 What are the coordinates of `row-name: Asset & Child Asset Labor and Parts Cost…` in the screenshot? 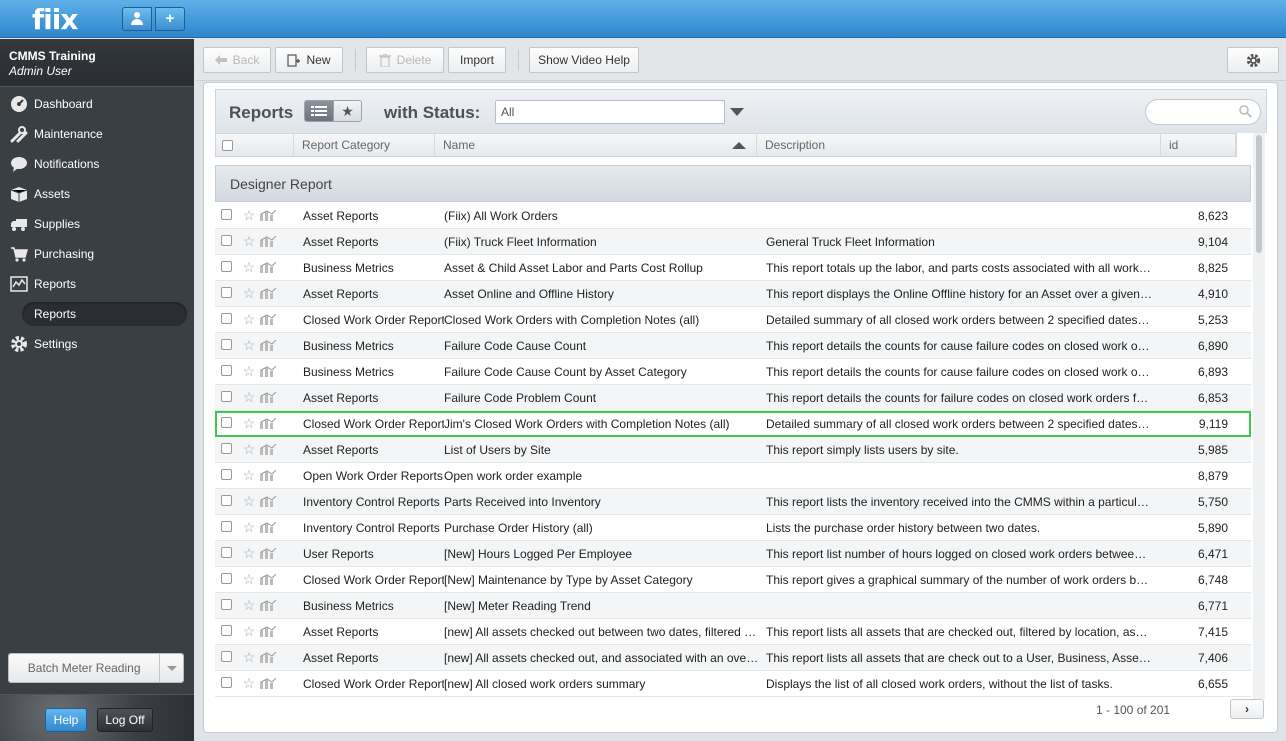 It's located at (605, 268).